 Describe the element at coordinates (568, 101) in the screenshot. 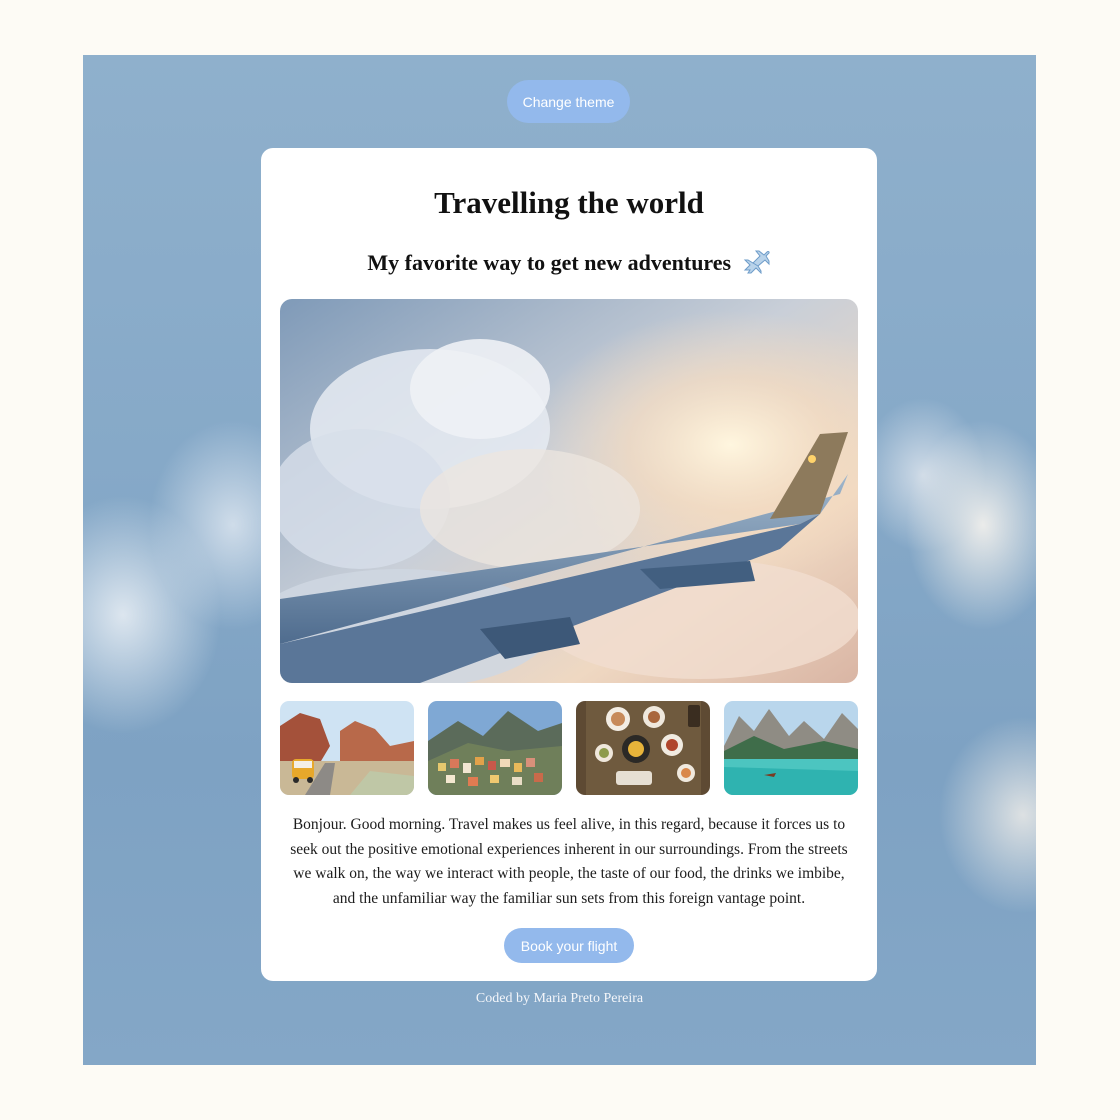

I see `change-theme-button: Change theme` at that location.